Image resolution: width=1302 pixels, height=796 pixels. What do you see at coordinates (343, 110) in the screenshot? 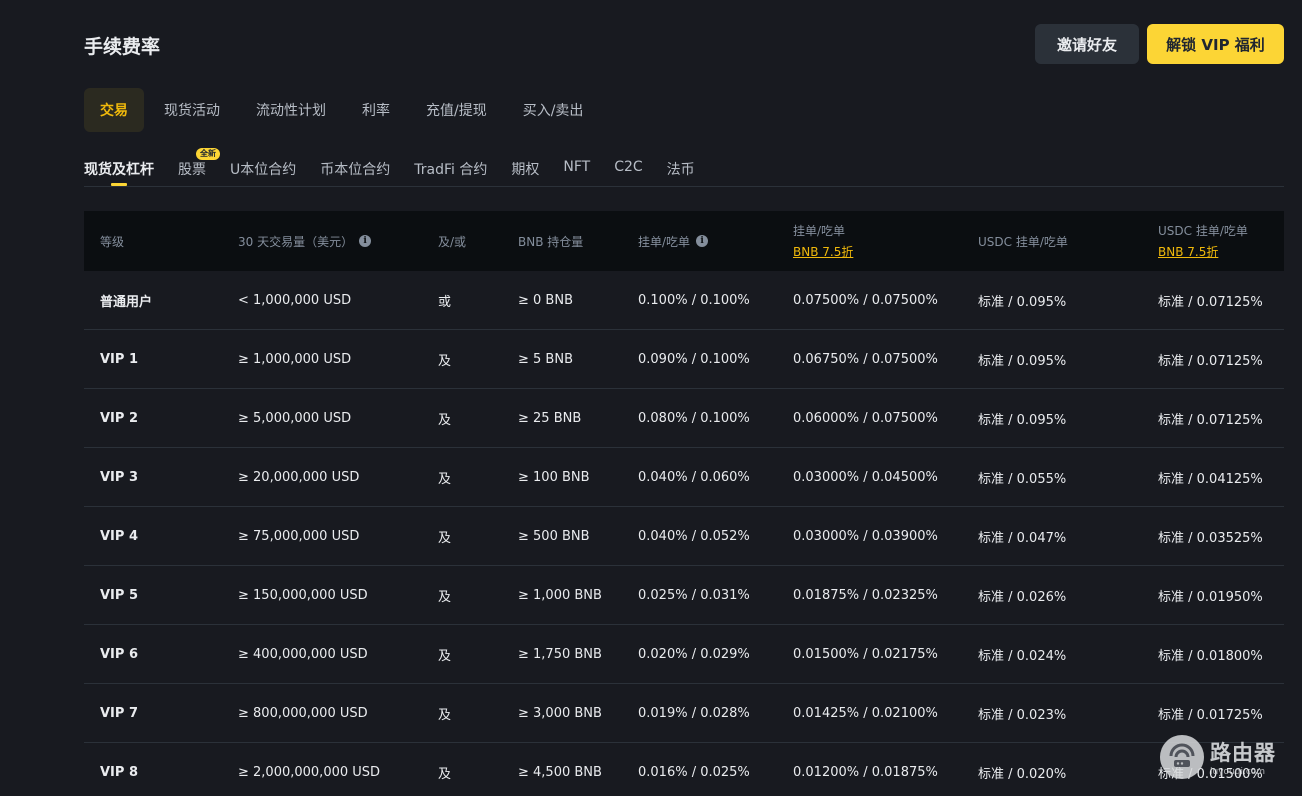
I see `category-tabs: 交易 现货活动 流动性计划 利率 充值/提现 买入/卖出` at bounding box center [343, 110].